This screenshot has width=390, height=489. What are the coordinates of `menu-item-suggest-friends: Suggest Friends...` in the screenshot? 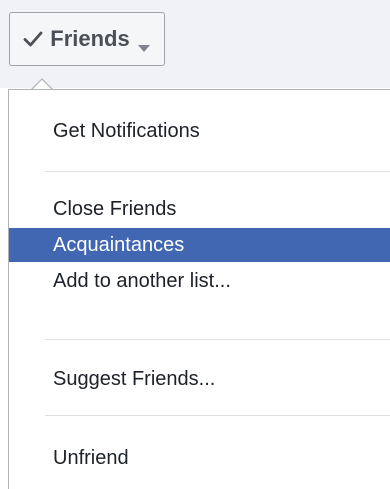 It's located at (199, 379).